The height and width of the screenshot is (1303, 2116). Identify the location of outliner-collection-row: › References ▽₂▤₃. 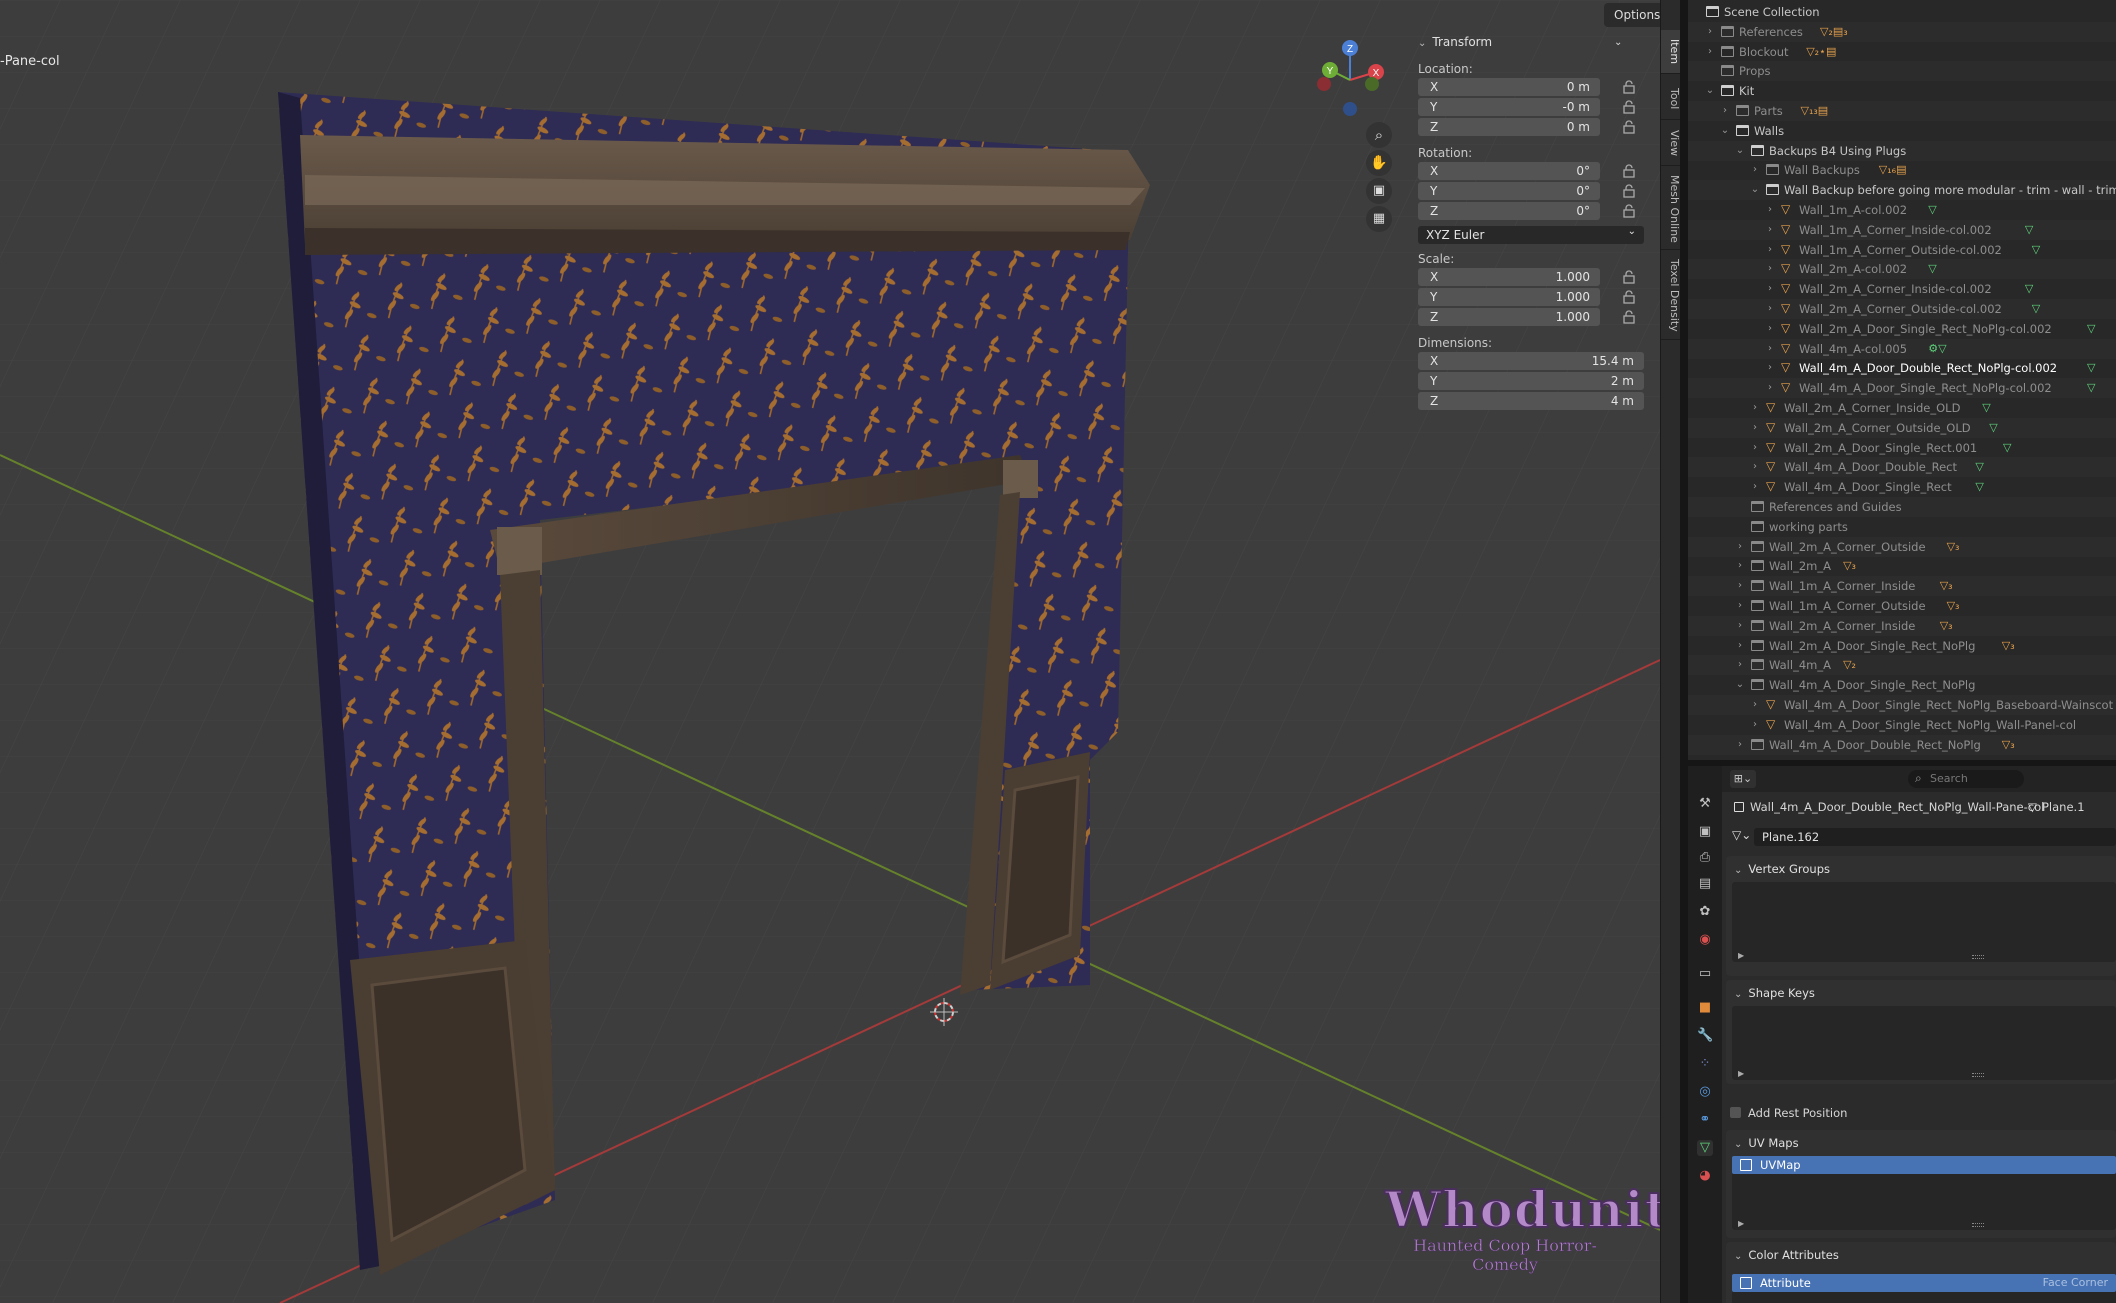
(1902, 31).